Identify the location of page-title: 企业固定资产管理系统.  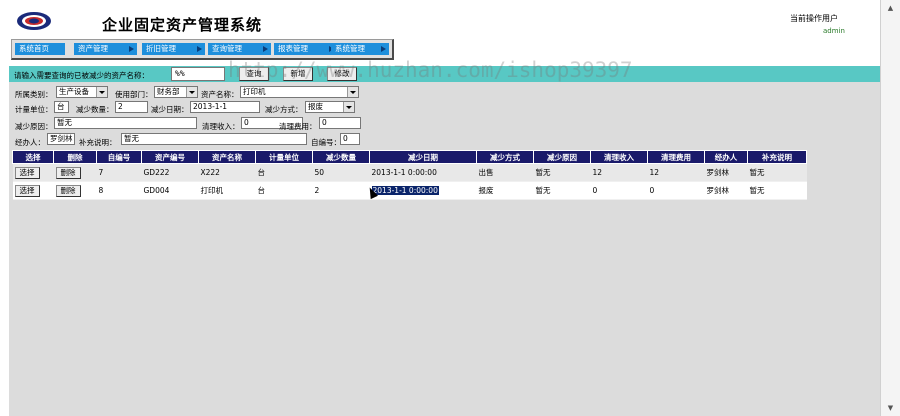
(182, 25).